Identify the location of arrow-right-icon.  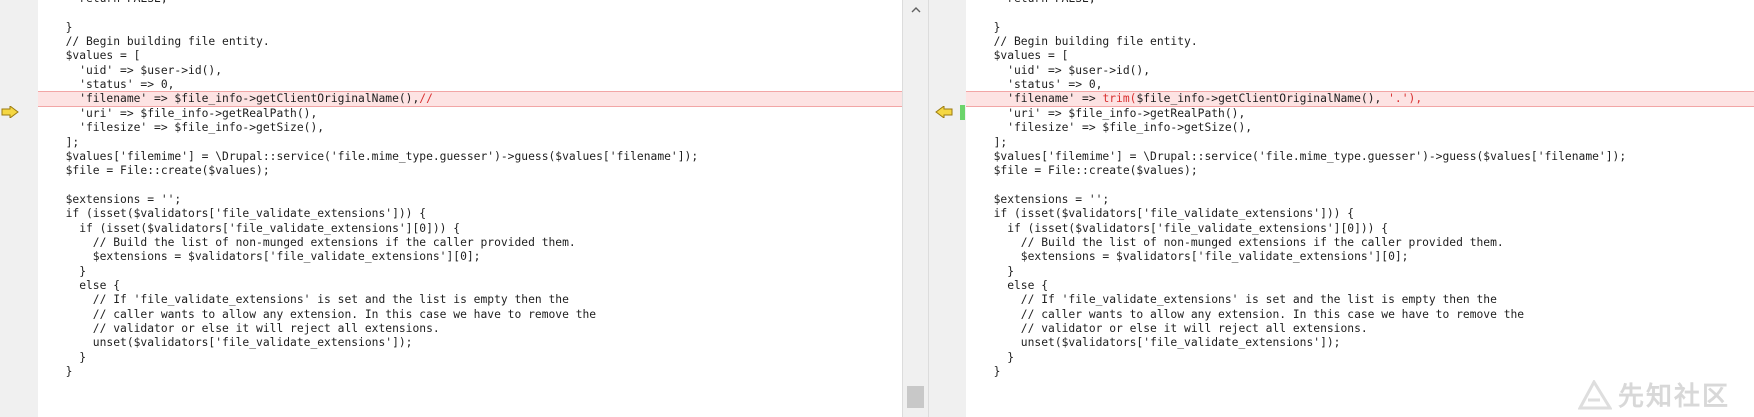
(10, 112).